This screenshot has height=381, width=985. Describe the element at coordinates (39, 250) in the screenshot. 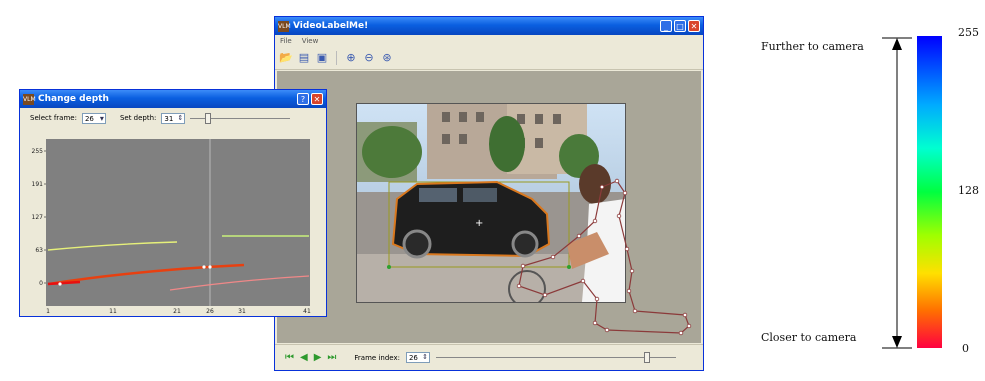

I see `y-tick-63: 63` at that location.